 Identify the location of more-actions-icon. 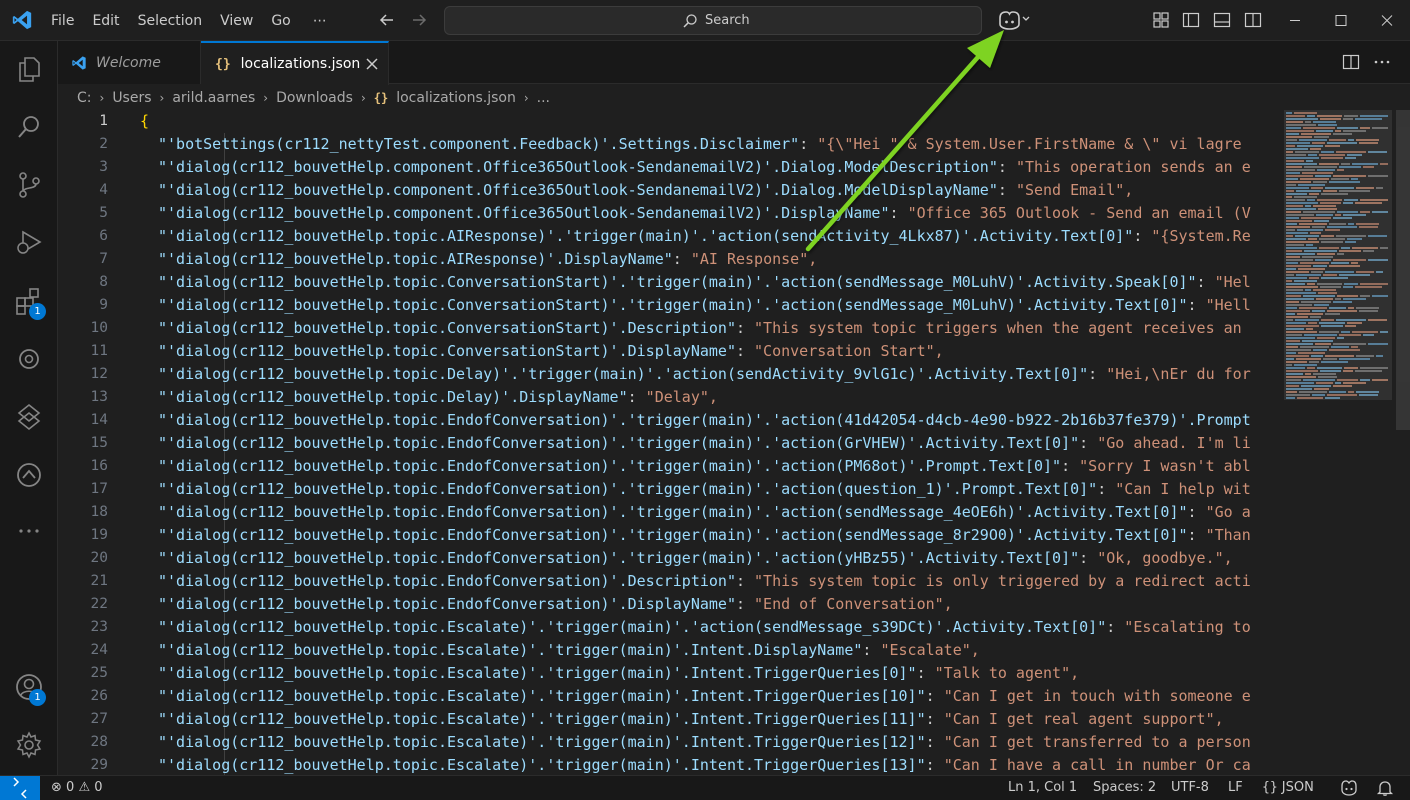
(1382, 62).